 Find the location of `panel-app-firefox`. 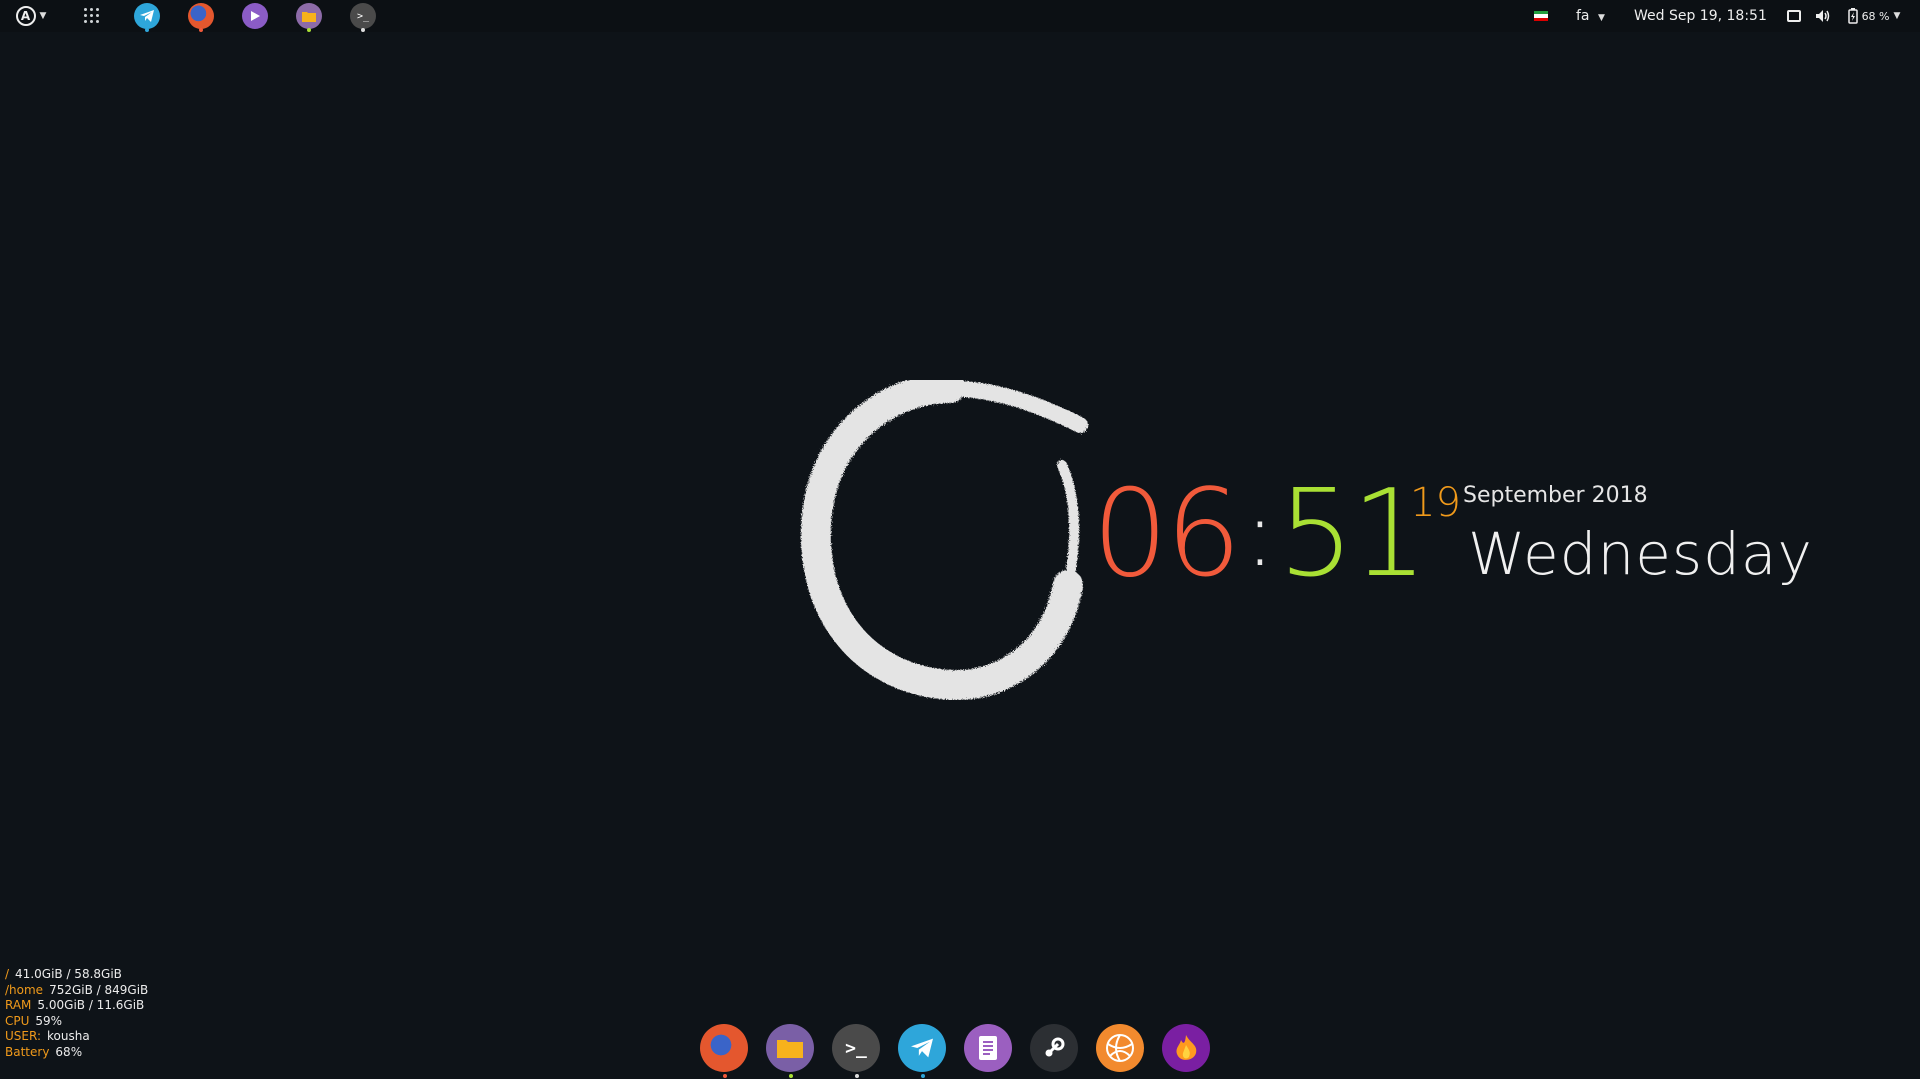

panel-app-firefox is located at coordinates (201, 17).